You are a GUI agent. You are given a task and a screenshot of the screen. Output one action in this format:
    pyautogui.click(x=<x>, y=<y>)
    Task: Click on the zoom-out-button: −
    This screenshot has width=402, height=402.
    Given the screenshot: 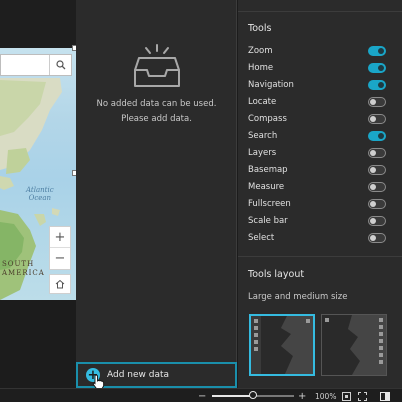 What is the action you would take?
    pyautogui.click(x=202, y=395)
    